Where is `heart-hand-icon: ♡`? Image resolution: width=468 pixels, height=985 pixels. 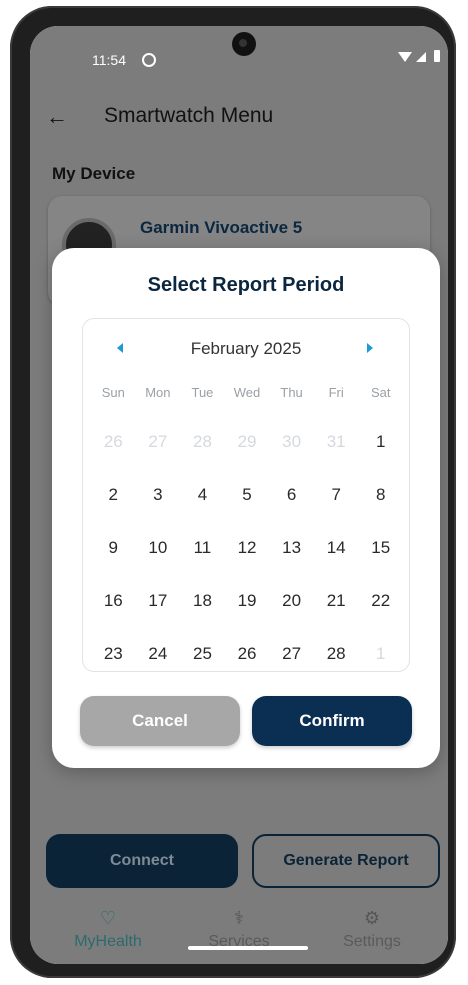
heart-hand-icon: ♡ is located at coordinates (108, 918).